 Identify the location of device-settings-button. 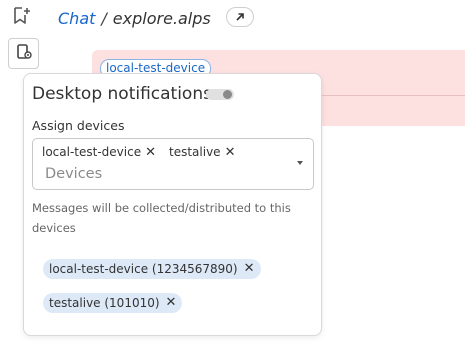
(23, 53).